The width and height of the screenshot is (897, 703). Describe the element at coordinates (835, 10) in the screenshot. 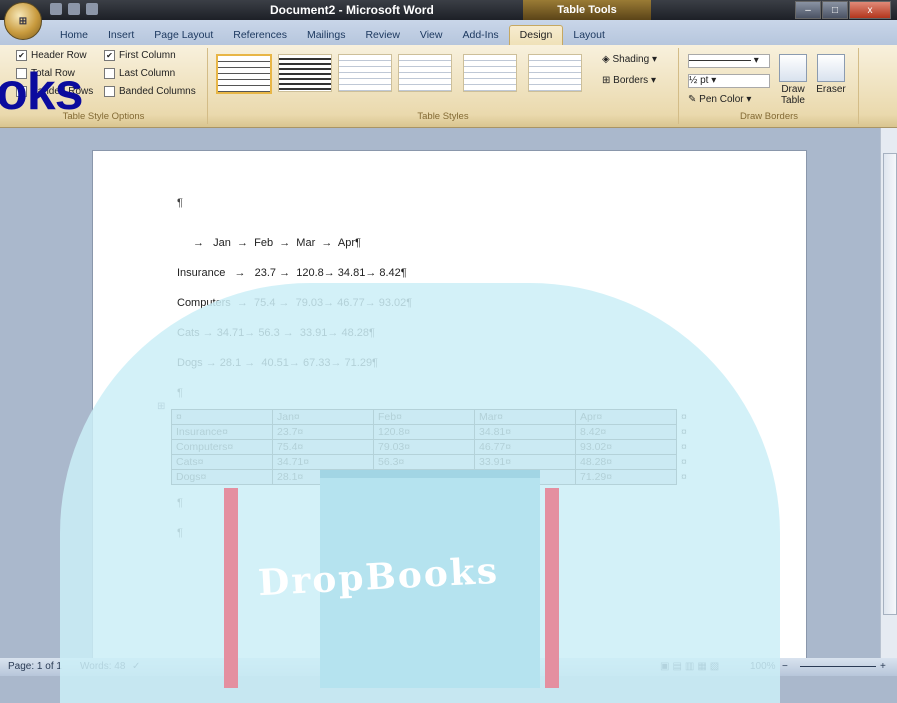

I see `maximize-button: □` at that location.